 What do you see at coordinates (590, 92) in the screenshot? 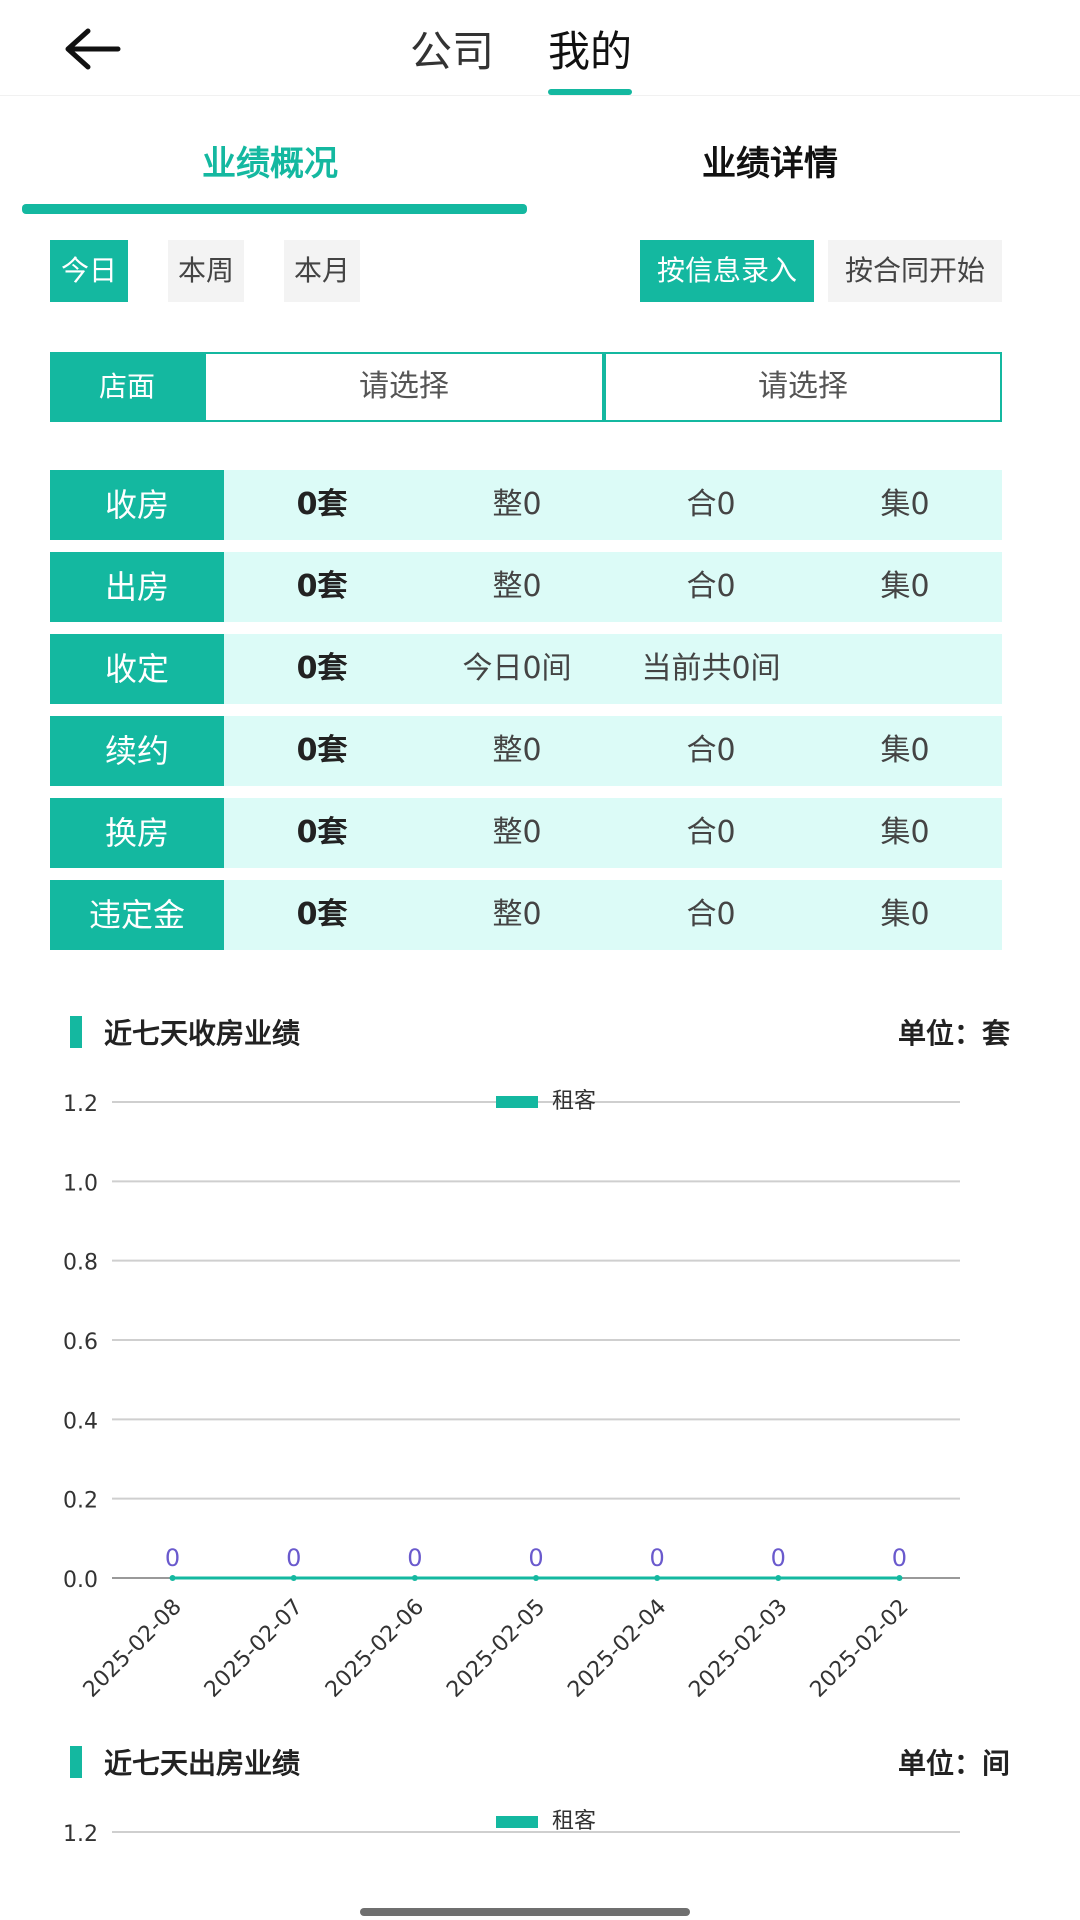
I see `active-tab-underline` at bounding box center [590, 92].